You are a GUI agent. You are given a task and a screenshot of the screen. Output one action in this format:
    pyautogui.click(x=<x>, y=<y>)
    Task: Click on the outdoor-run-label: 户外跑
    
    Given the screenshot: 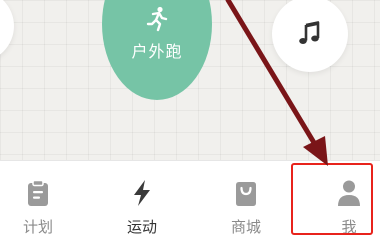 What is the action you would take?
    pyautogui.click(x=157, y=51)
    